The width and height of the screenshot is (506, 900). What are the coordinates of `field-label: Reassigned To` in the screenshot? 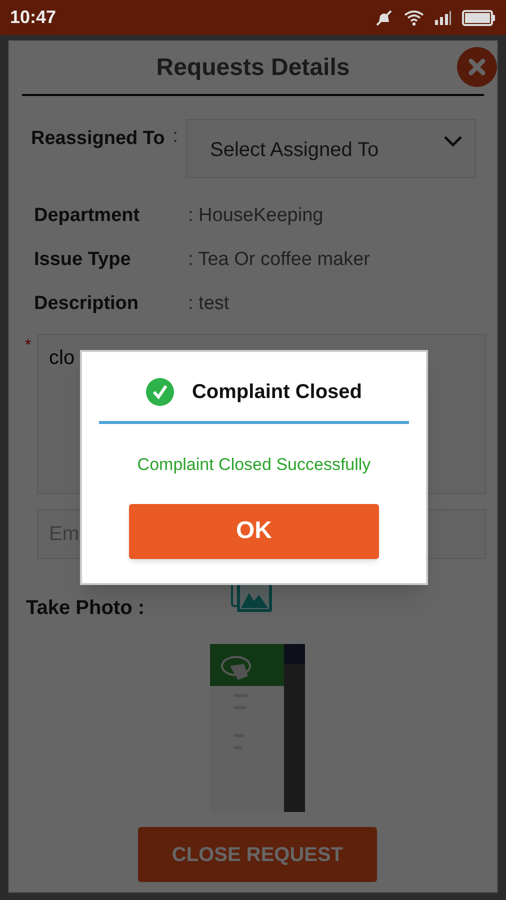 It's located at (98, 139).